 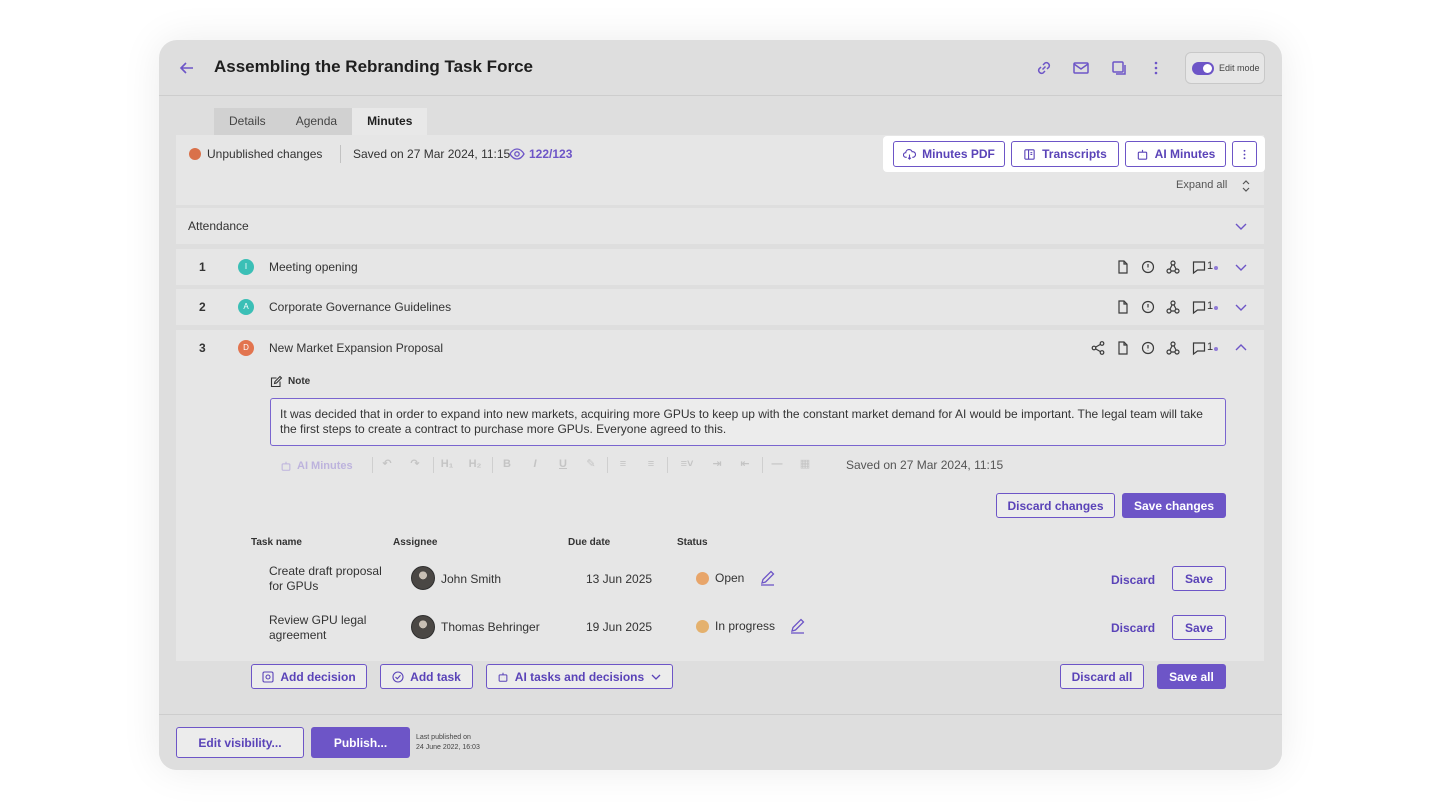 I want to click on discard-changes-button: Discard changes, so click(x=1055, y=505).